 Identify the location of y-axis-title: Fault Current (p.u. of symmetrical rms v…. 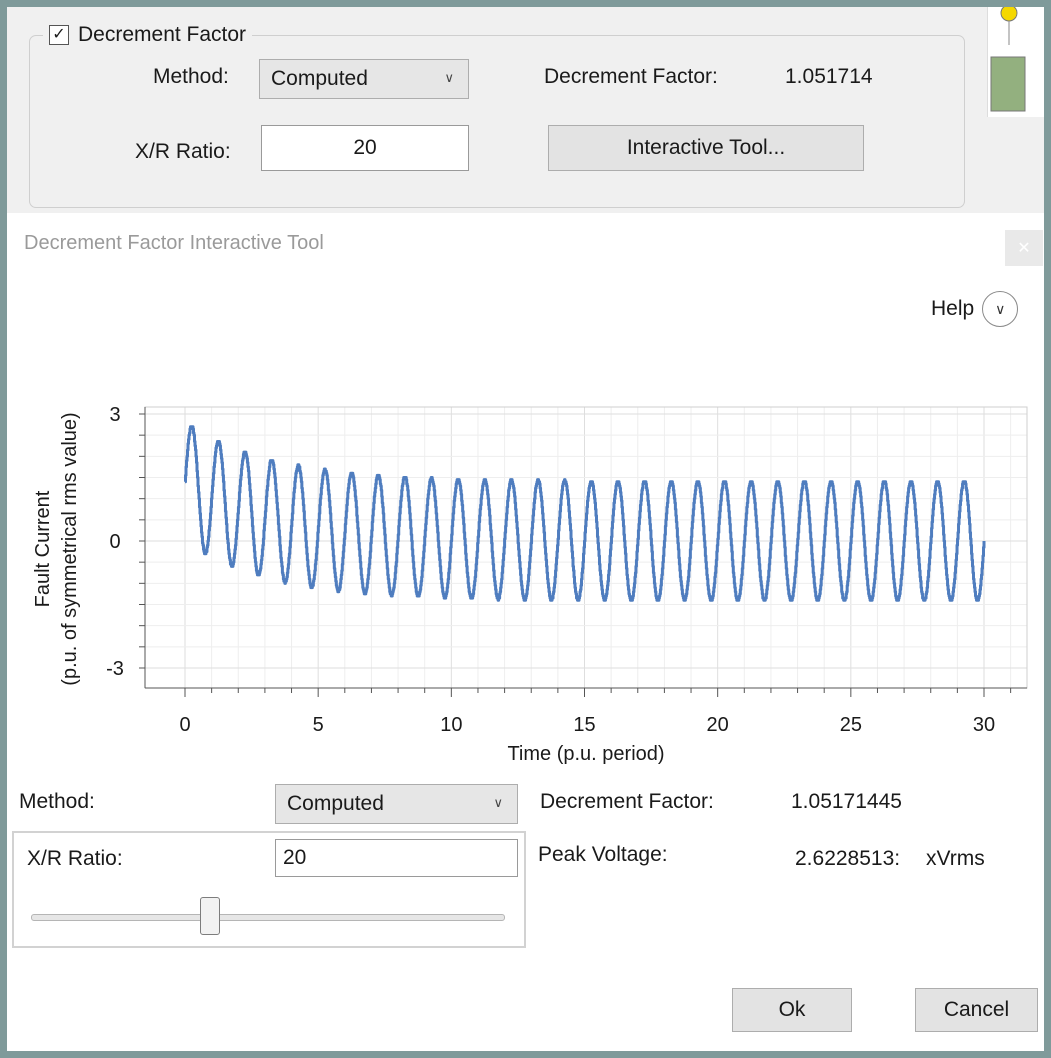
(56, 548).